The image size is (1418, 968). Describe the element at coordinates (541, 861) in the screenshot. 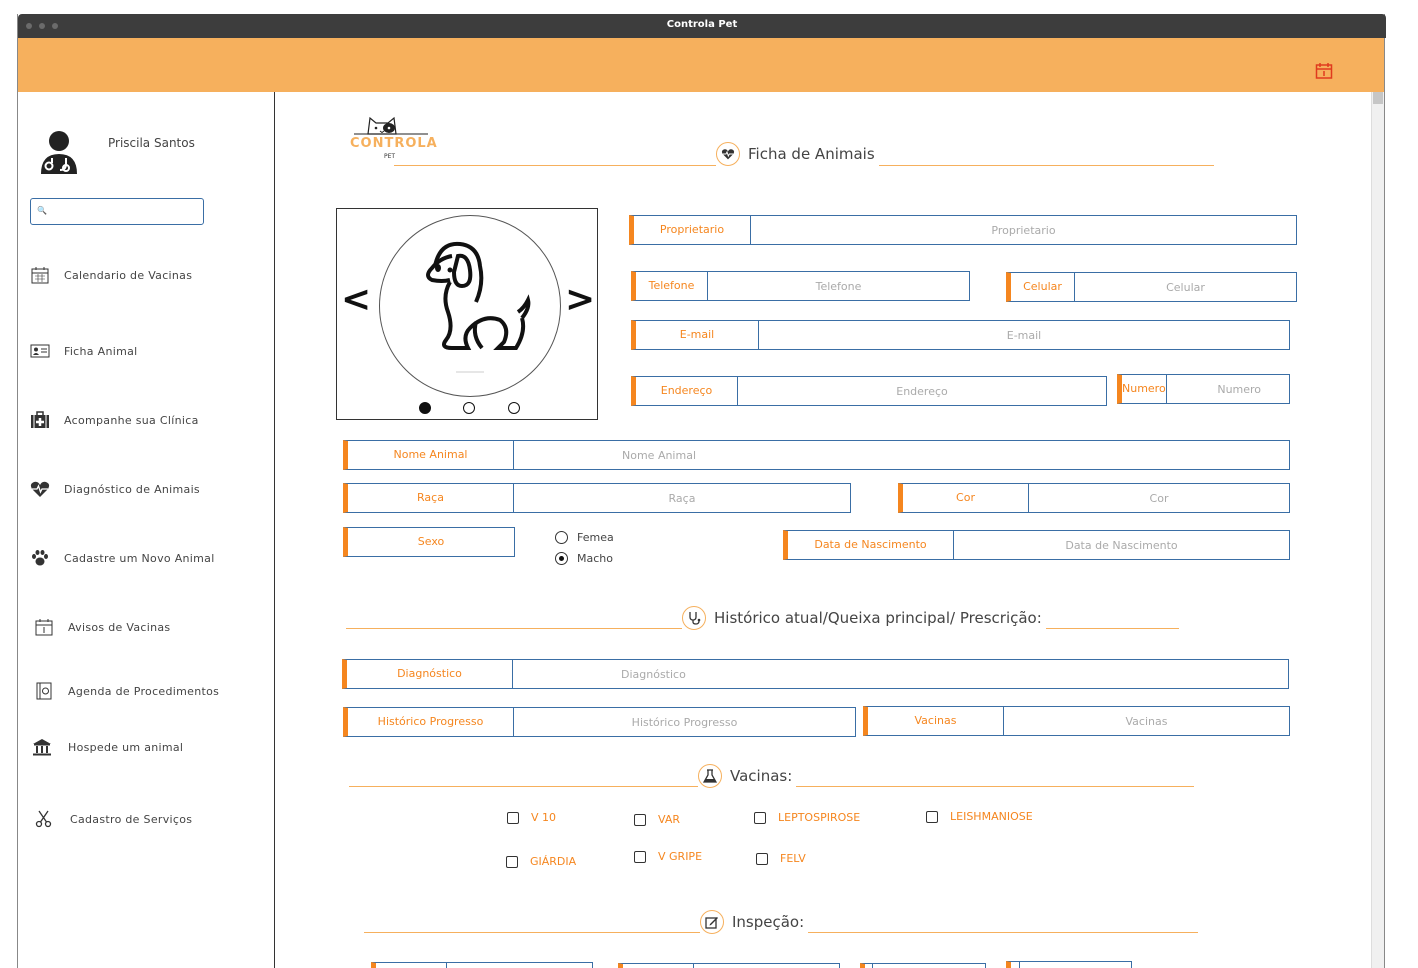

I see `vaccine-checkbox-giardia: GIÁRDIA` at that location.